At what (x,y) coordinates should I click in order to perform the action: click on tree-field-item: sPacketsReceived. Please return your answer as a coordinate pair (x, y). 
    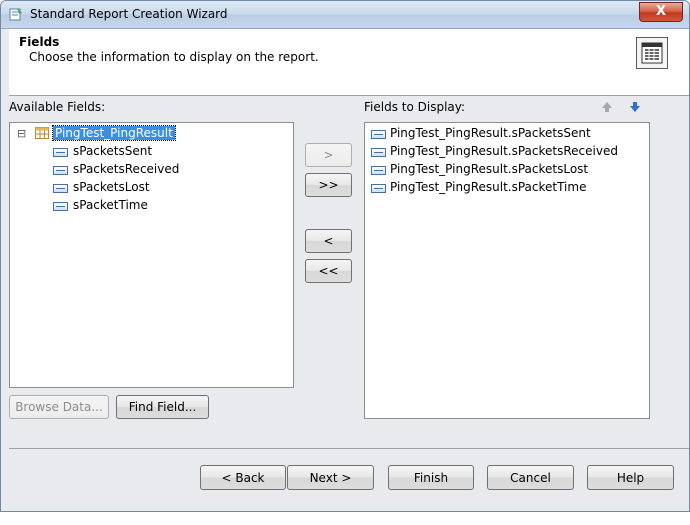
    Looking at the image, I should click on (126, 169).